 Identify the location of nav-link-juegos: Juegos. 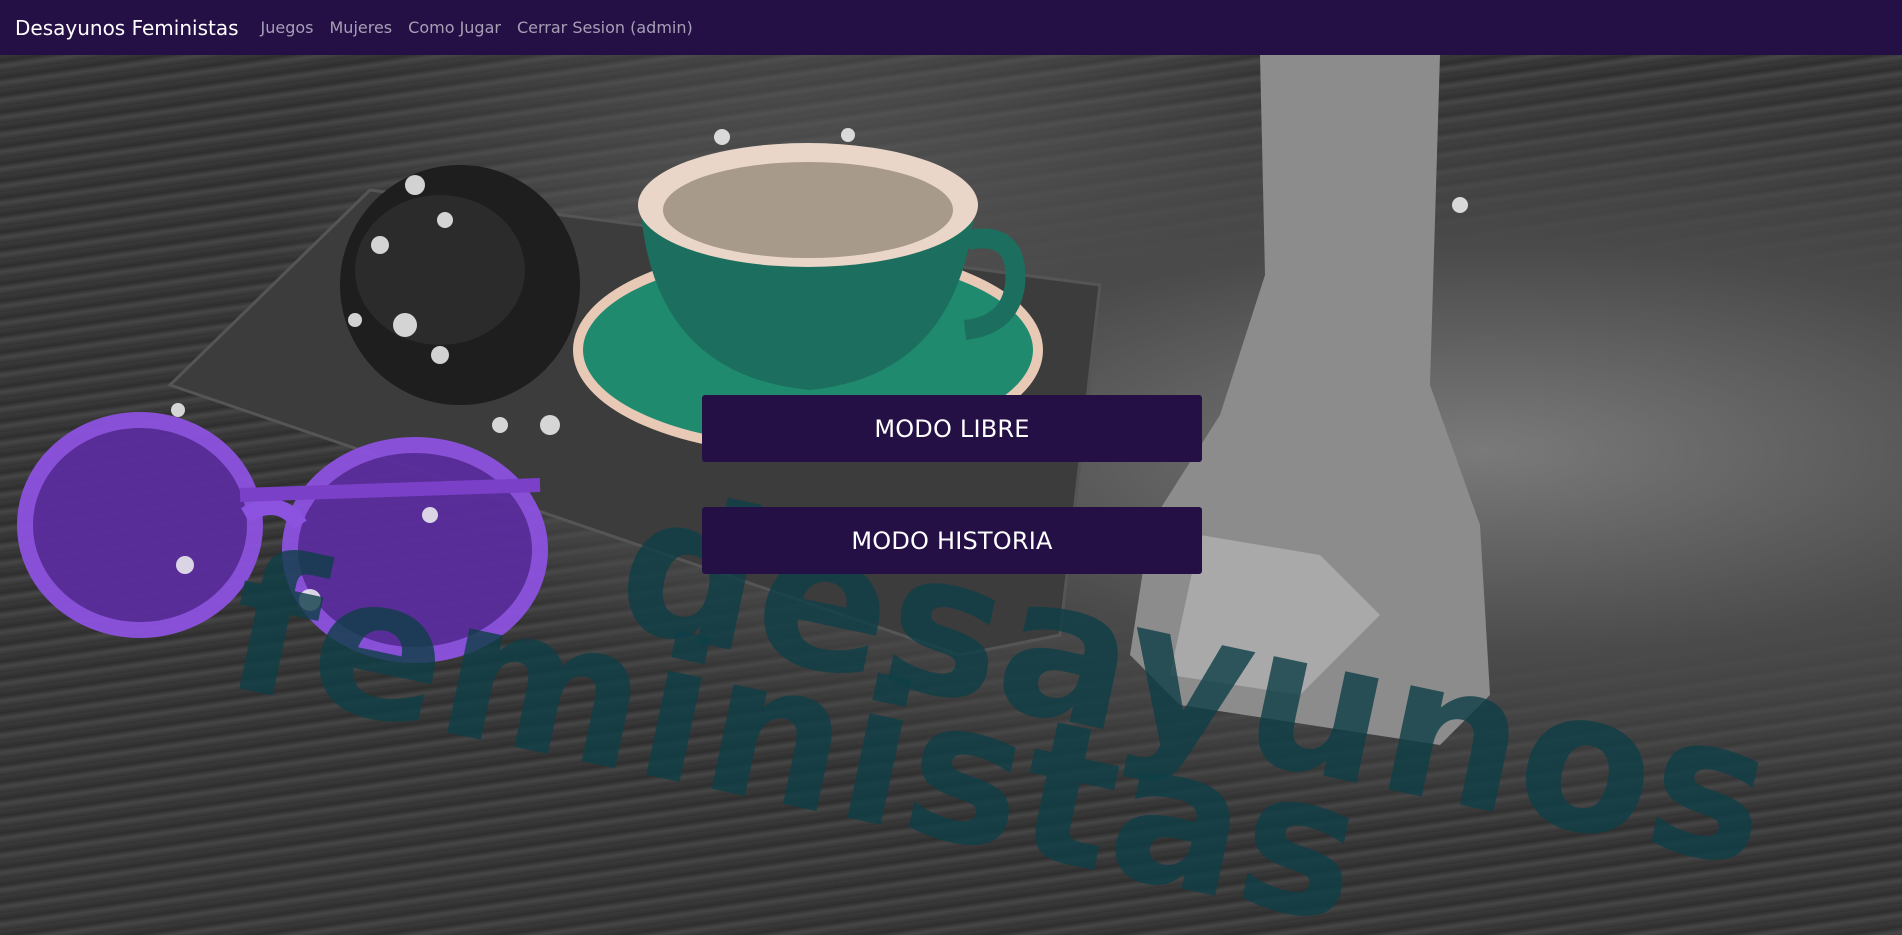
(287, 27).